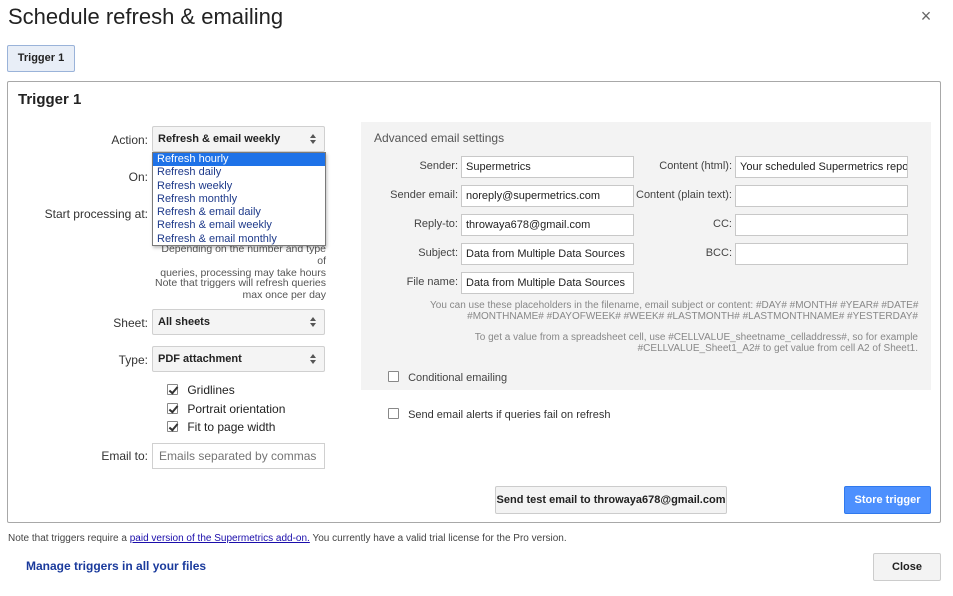  What do you see at coordinates (239, 225) in the screenshot?
I see `dropdown-option-refresh-email-weekly: Refresh & email weekly` at bounding box center [239, 225].